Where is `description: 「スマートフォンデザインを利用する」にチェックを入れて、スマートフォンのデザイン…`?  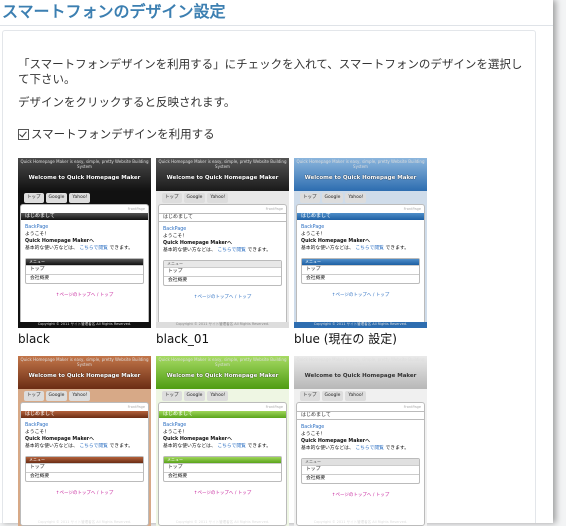
description: 「スマートフォンデザインを利用する」にチェックを入れて、スマートフォンのデザイン… is located at coordinates (273, 83).